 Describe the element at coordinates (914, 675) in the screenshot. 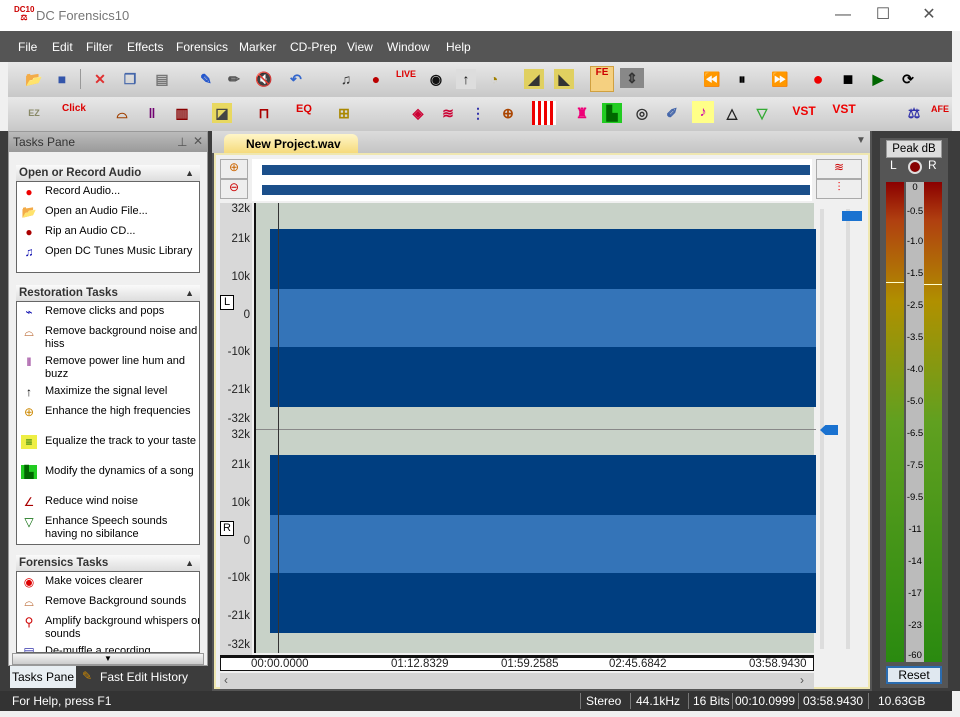

I see `reset-button: Reset` at that location.